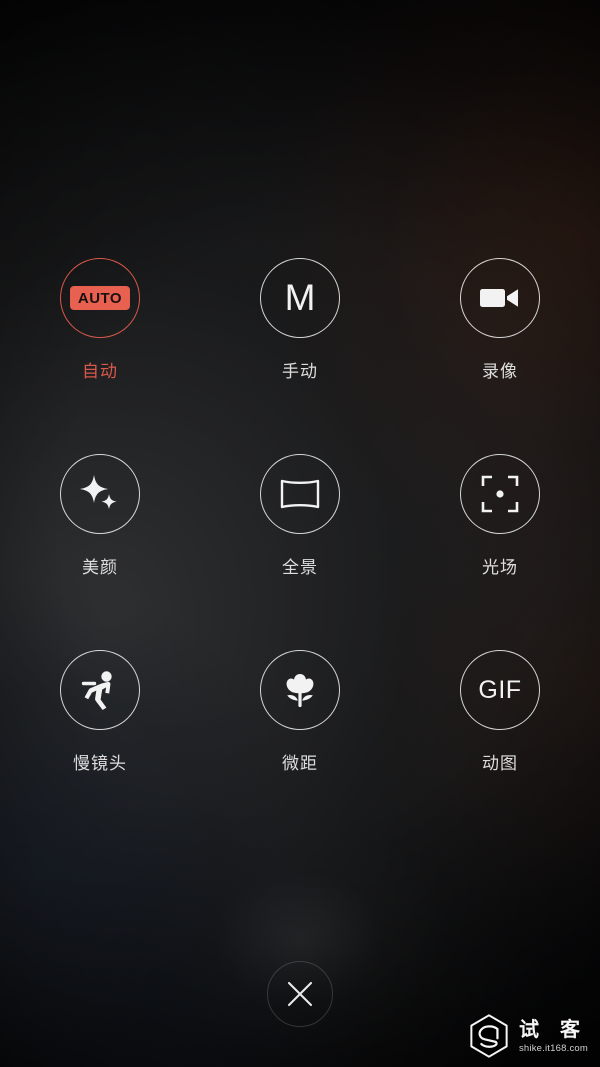 This screenshot has width=600, height=1067. I want to click on slow-motion-runner-icon, so click(96, 690).